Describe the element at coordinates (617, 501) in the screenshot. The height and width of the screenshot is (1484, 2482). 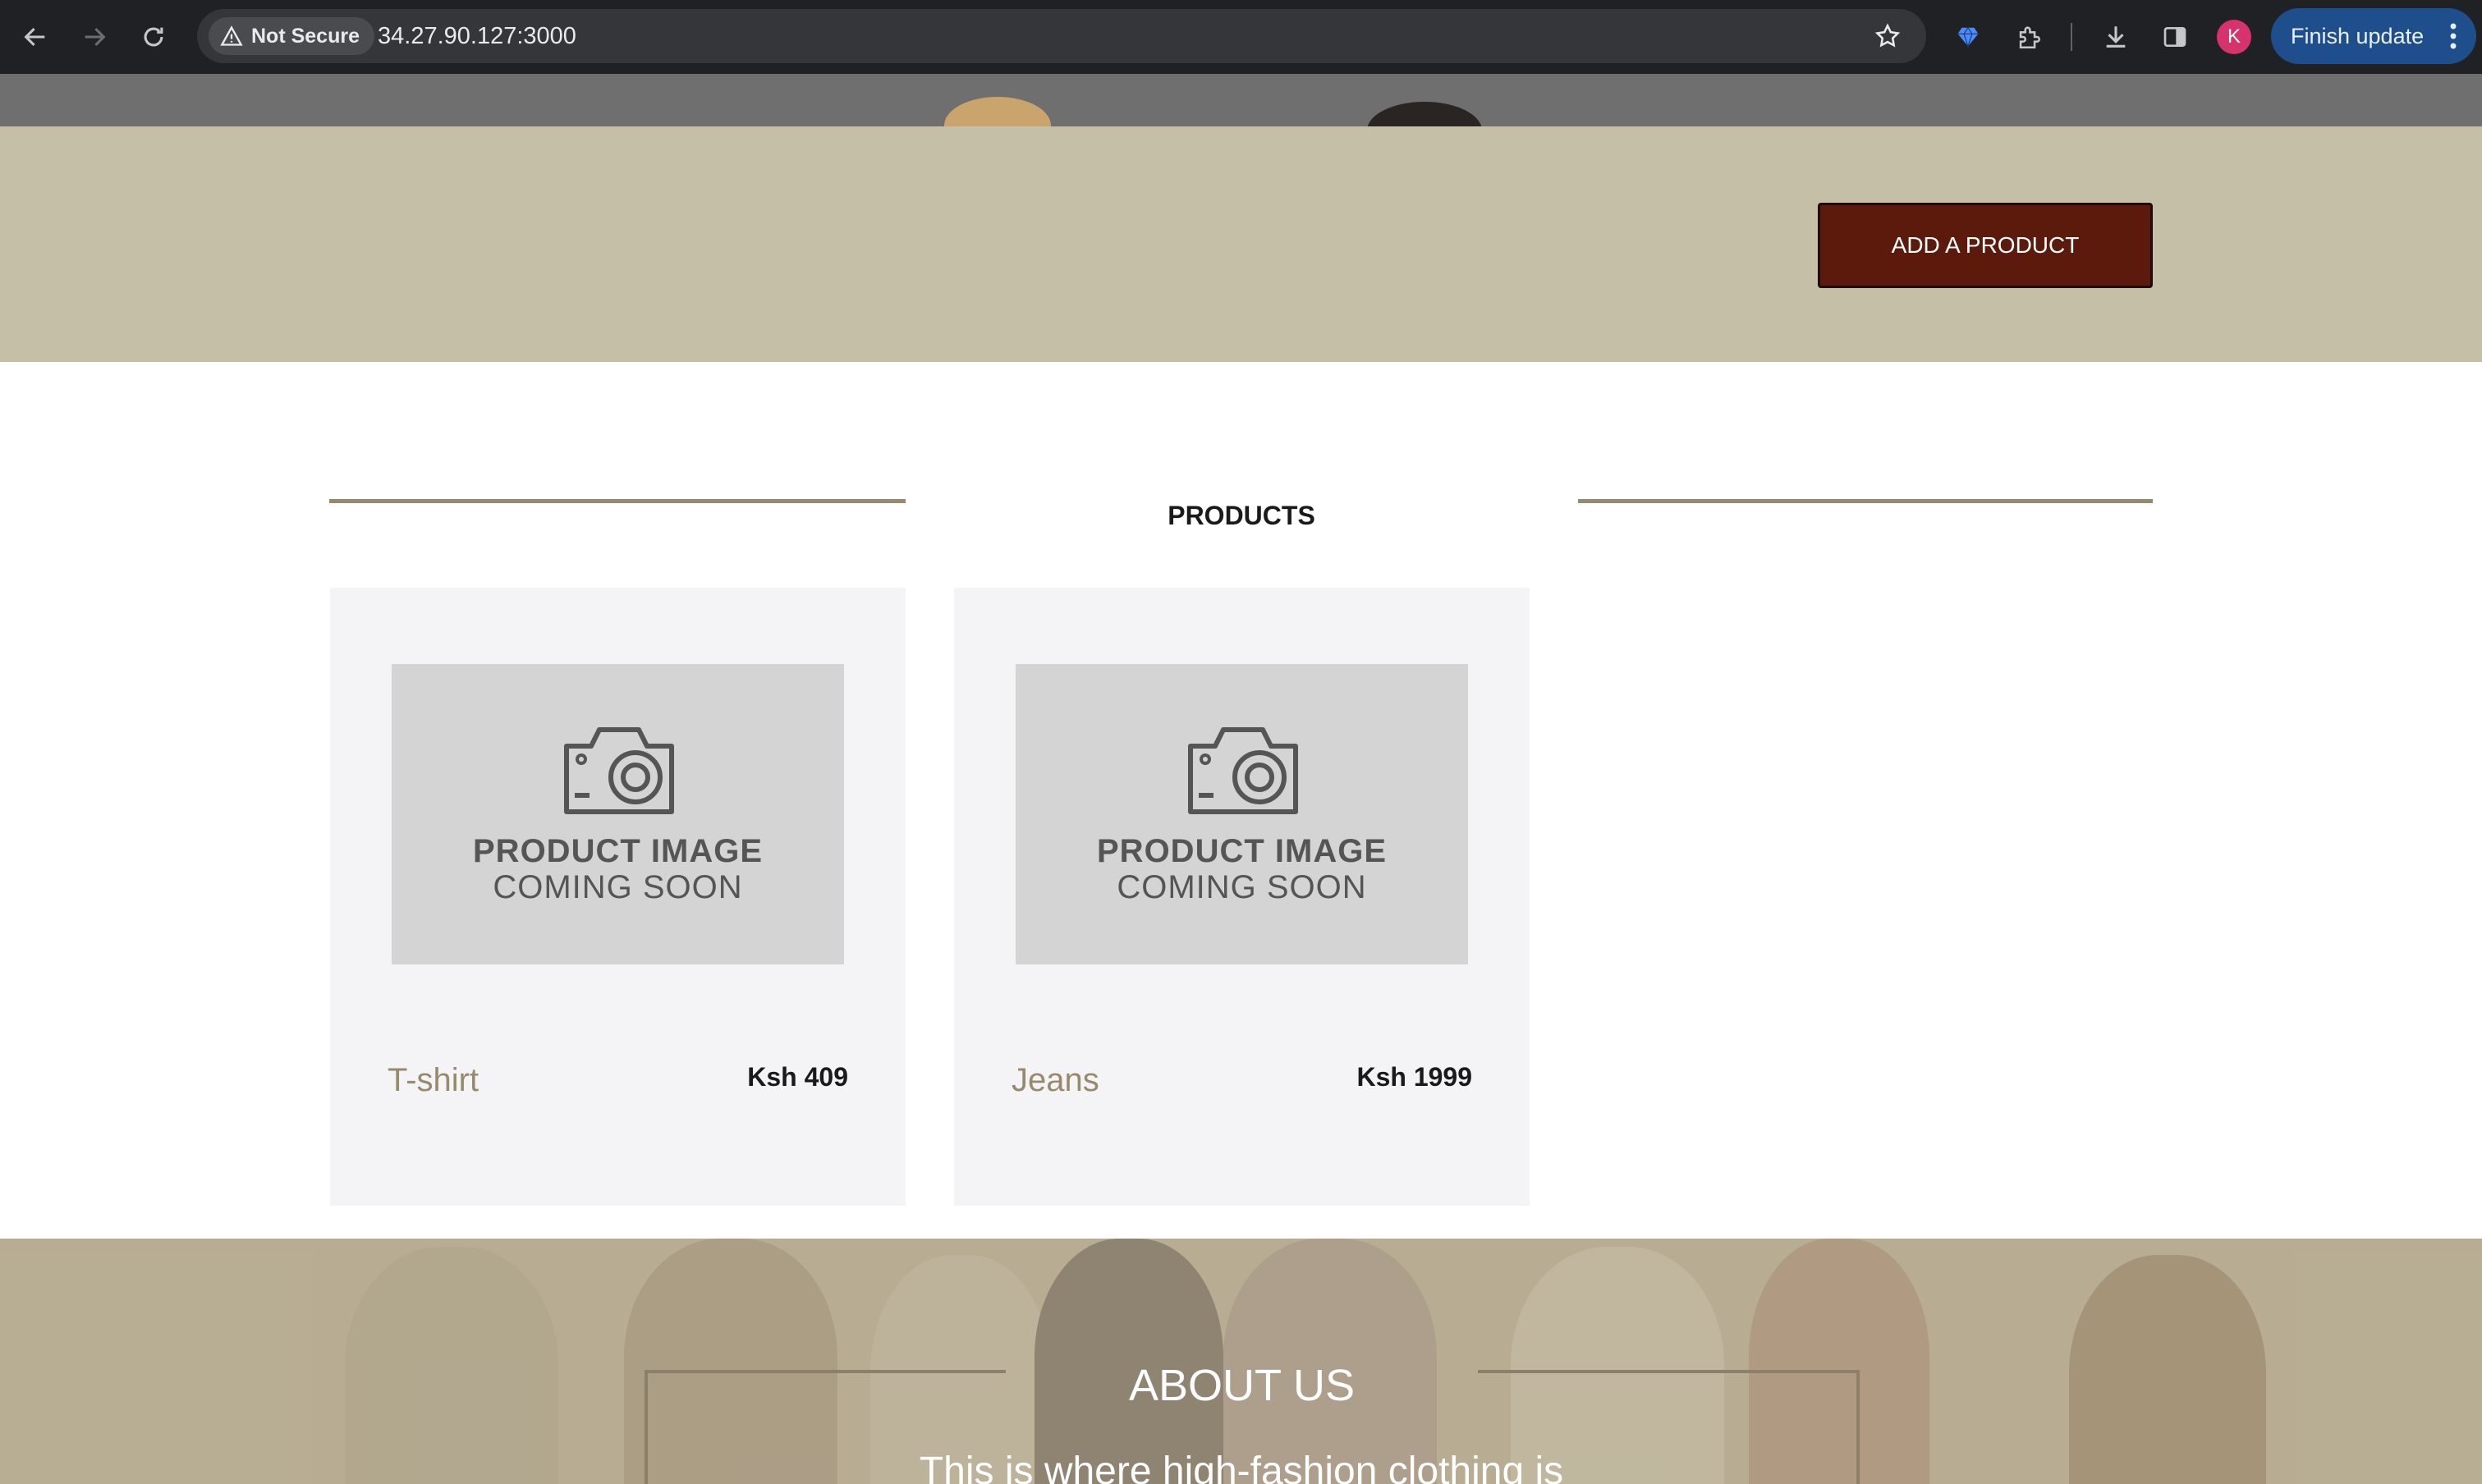
I see `products-rule-left` at that location.